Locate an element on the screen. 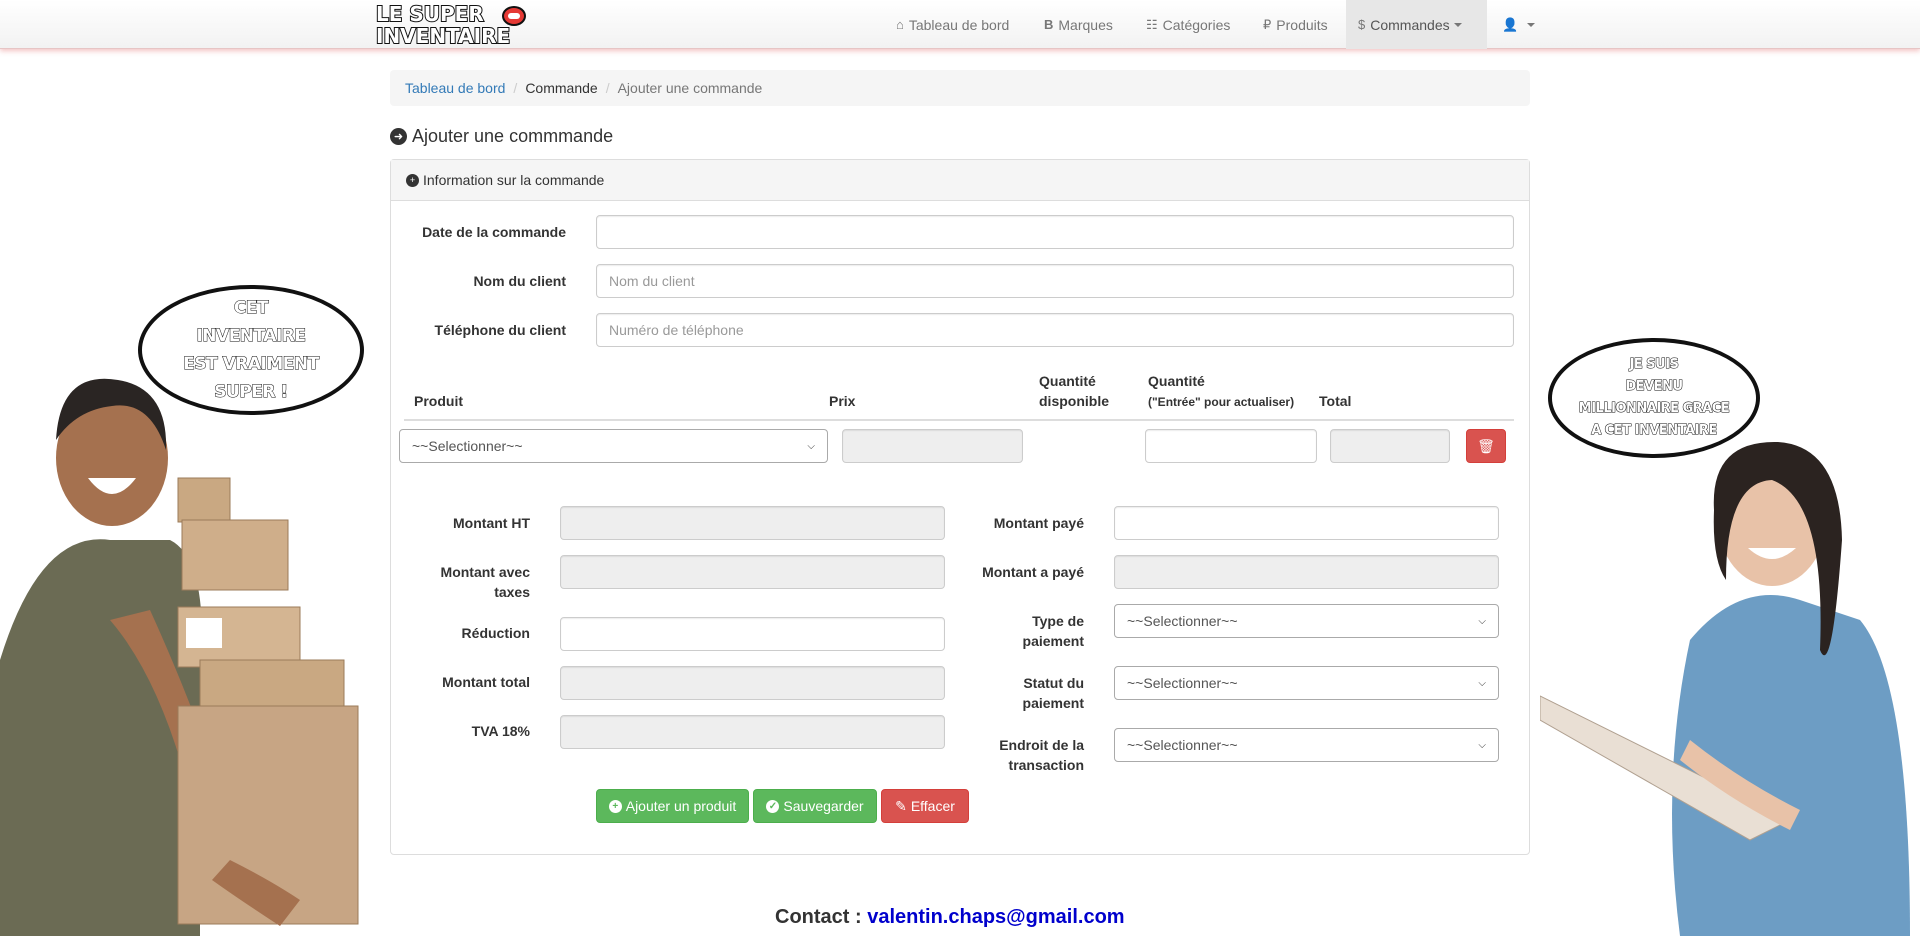 The width and height of the screenshot is (1920, 936). page-title-text: Ajouter une commmande is located at coordinates (513, 136).